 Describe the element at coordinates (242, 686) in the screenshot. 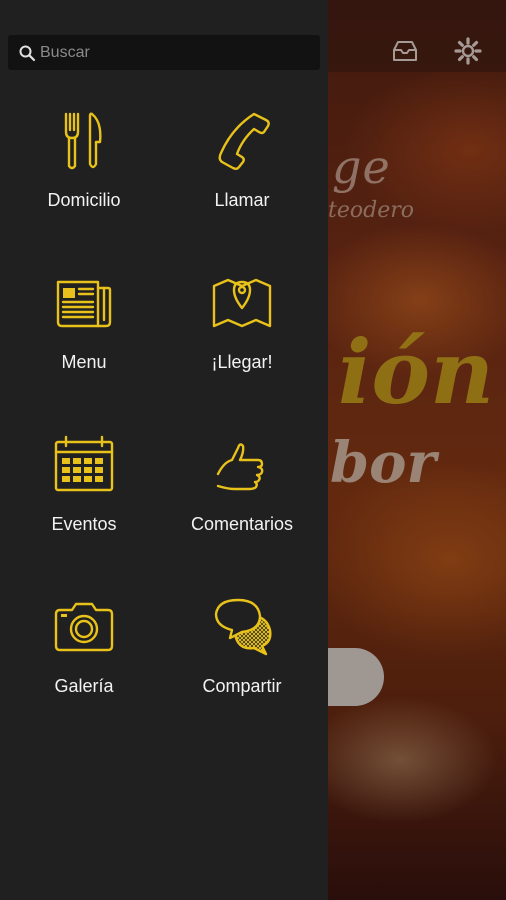

I see `menu-item-label: Compartir` at that location.